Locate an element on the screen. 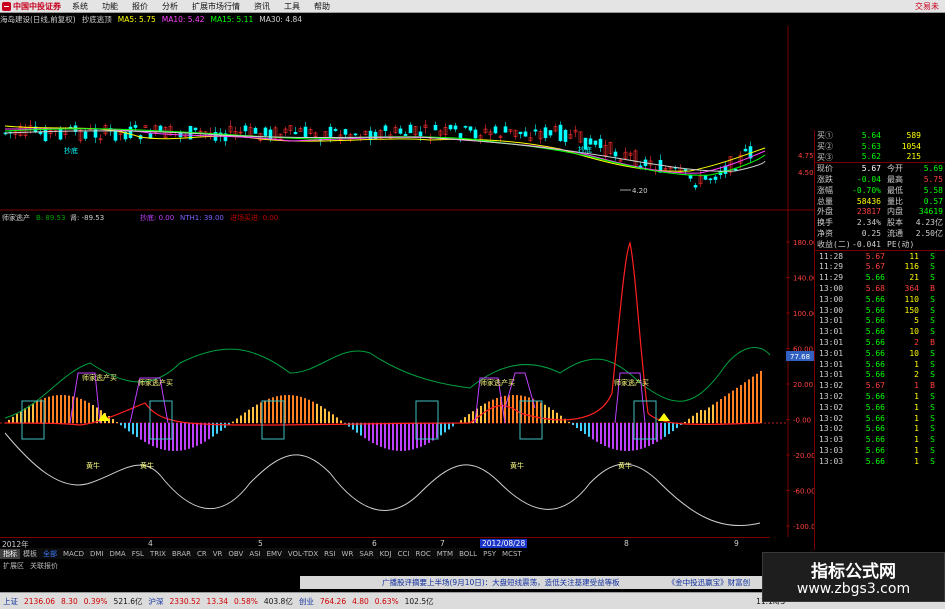 The image size is (945, 609). bid-label: 买③ is located at coordinates (825, 157).